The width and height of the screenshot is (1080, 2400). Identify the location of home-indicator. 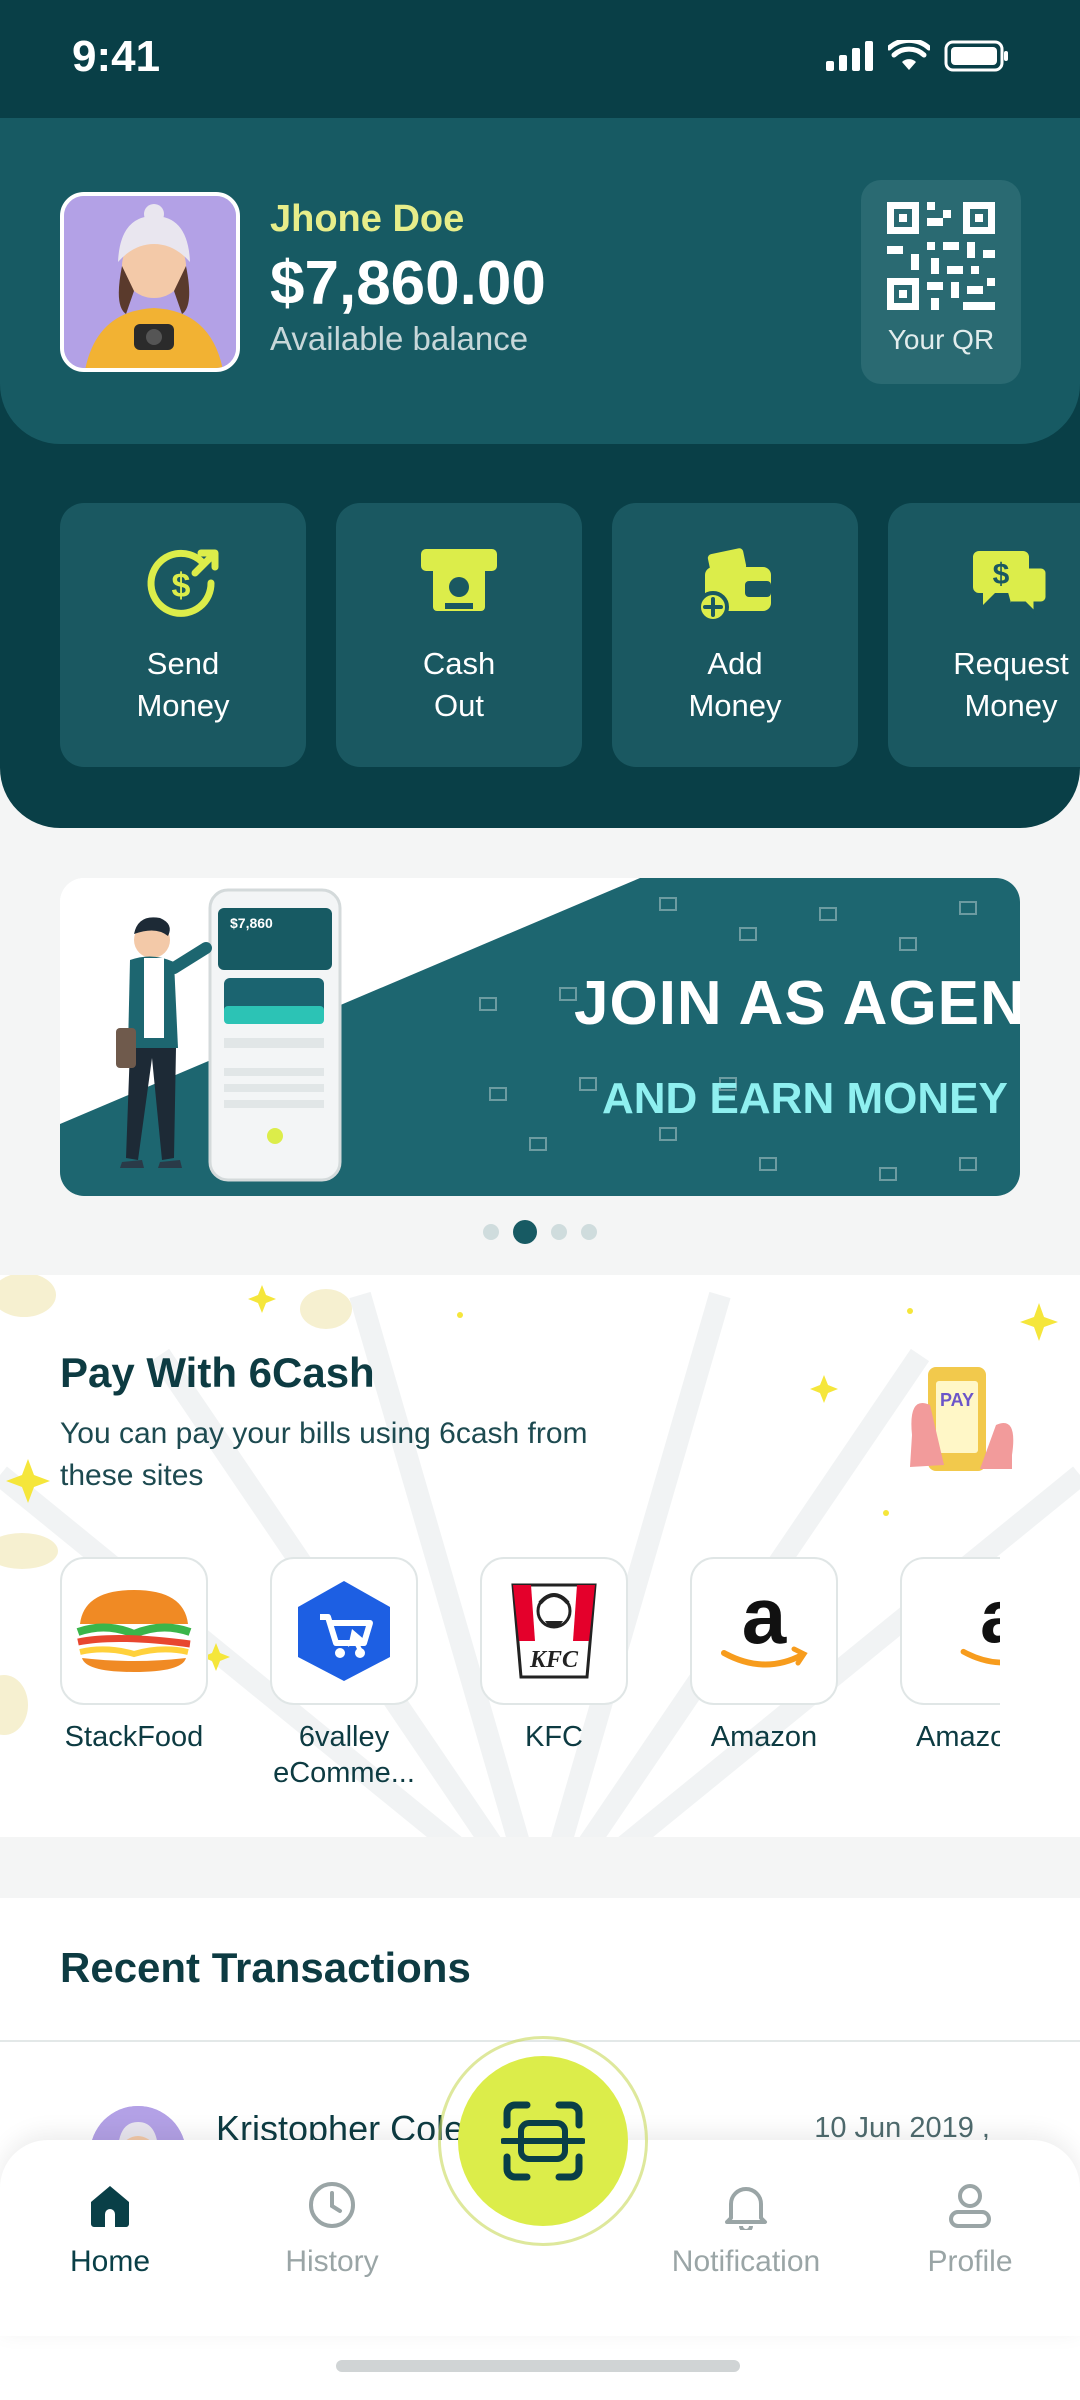
(538, 2366).